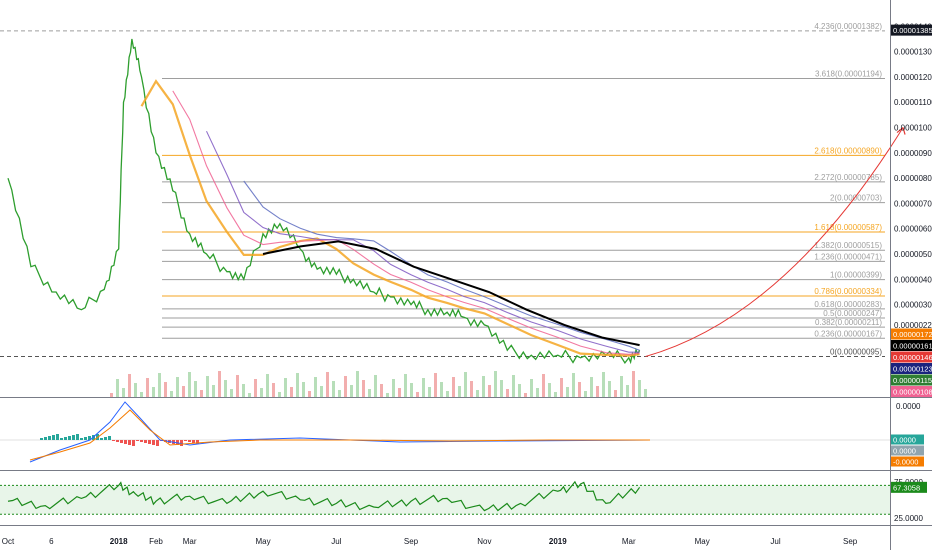  I want to click on fib-level-label: 0.786(0.00000334), so click(848, 291).